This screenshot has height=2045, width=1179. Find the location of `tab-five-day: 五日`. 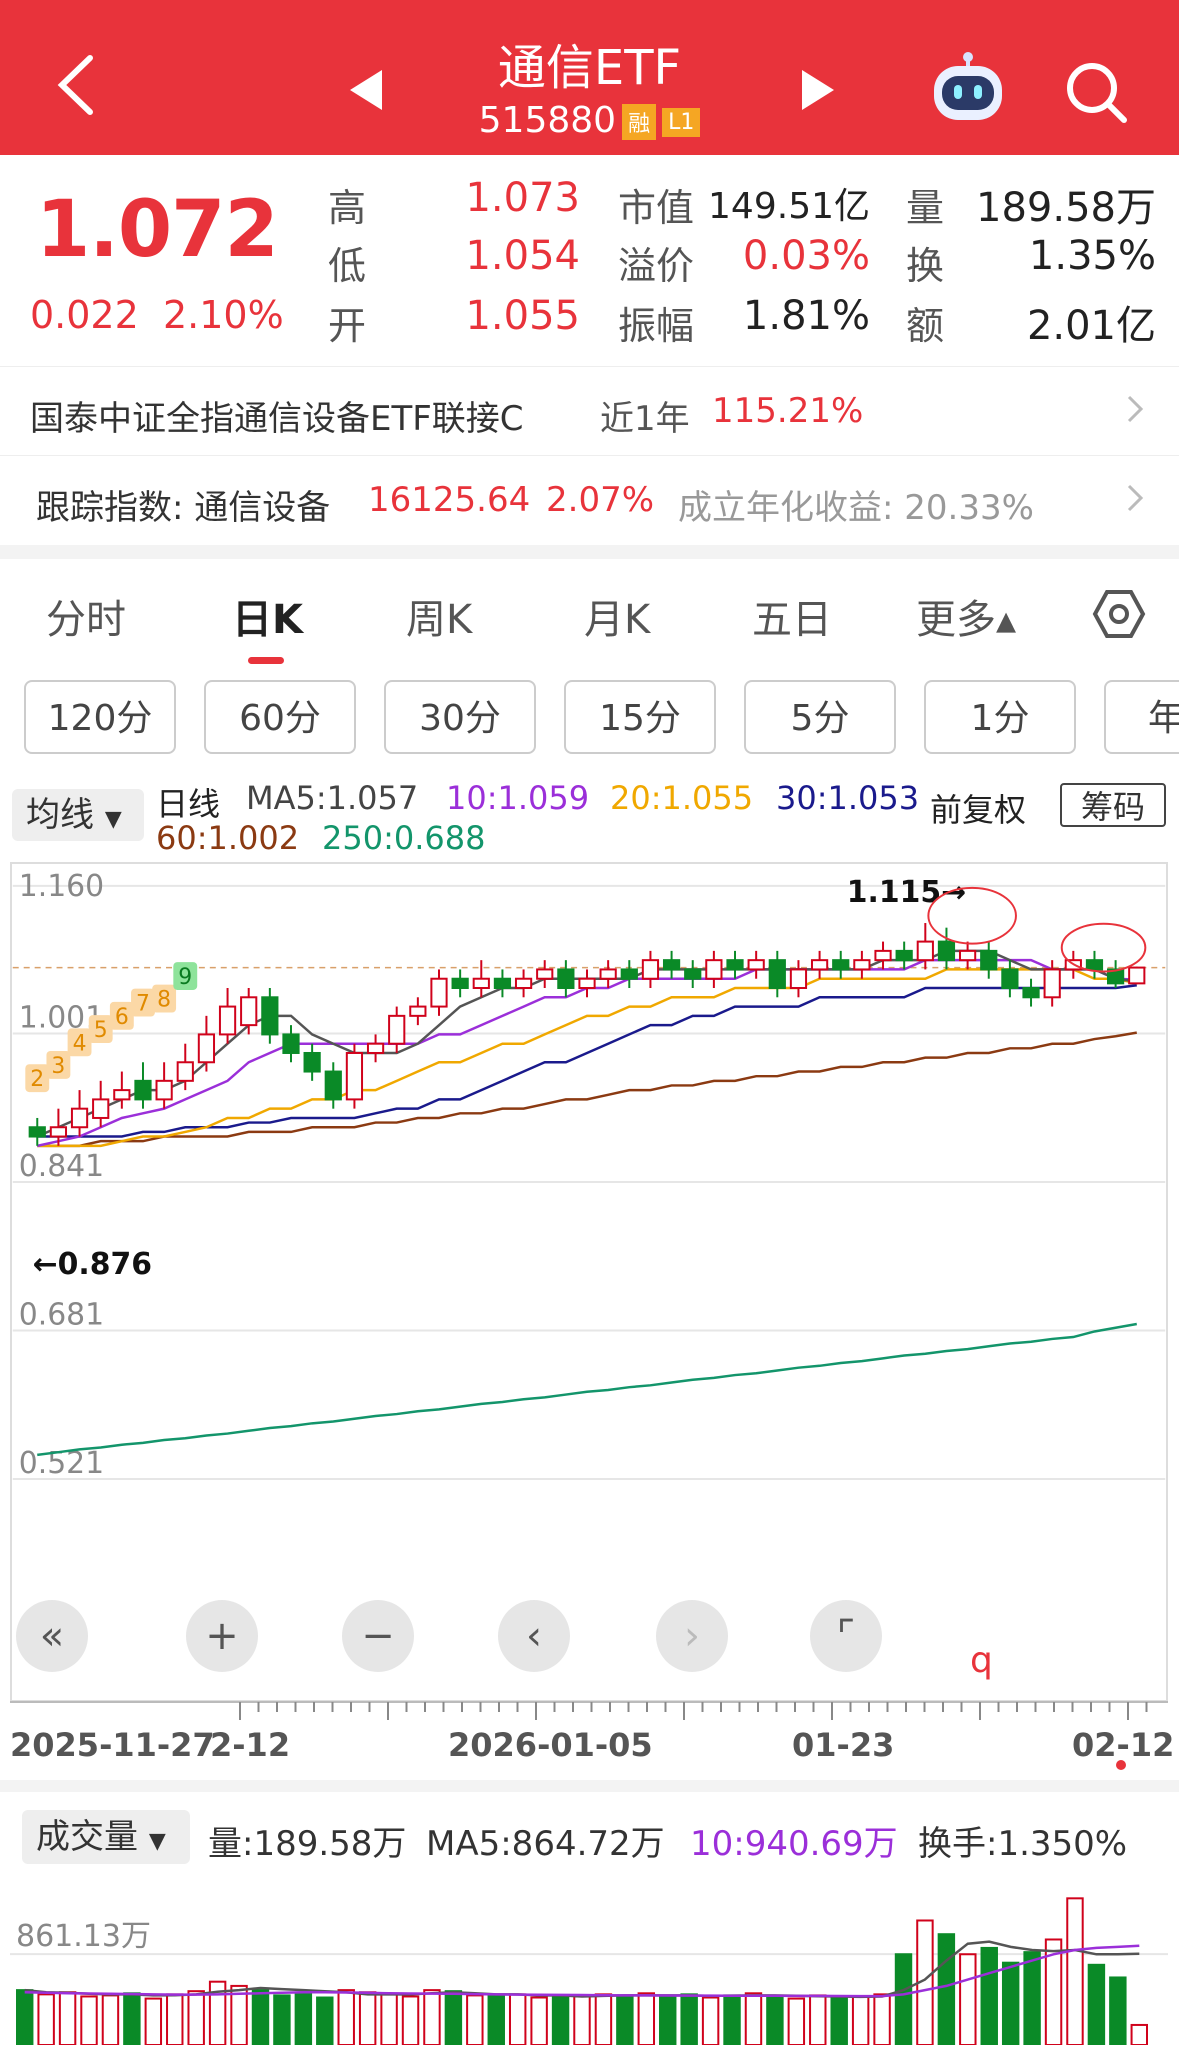

tab-five-day: 五日 is located at coordinates (792, 616).